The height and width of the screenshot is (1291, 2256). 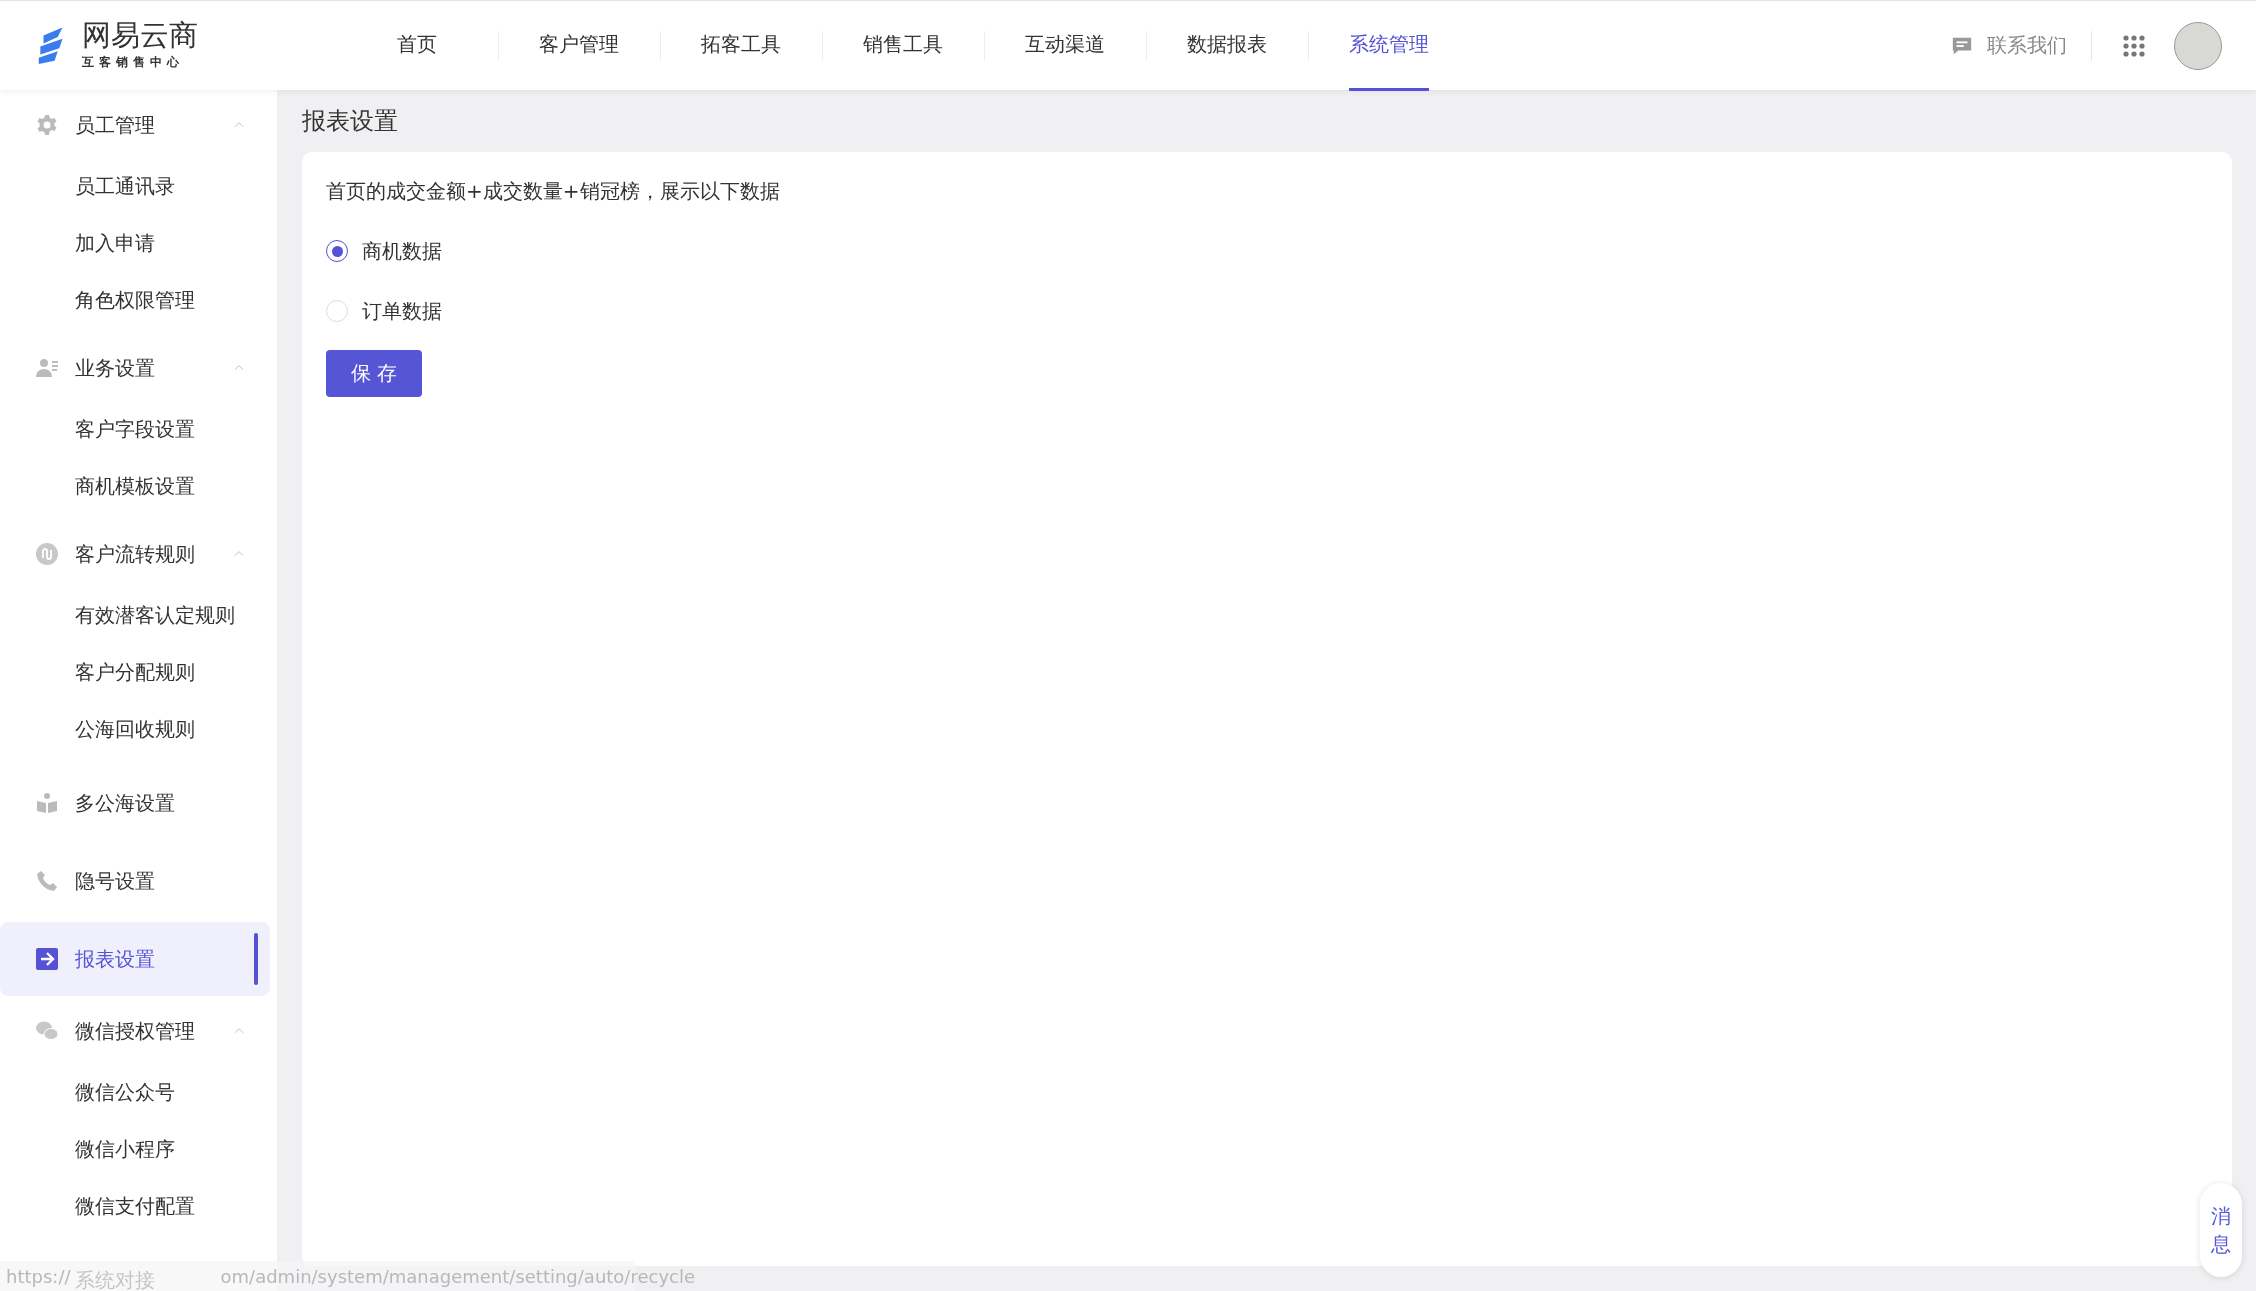 I want to click on description-text: 首页的成交金额+成交数量+销冠榜，展示以下数据, so click(x=553, y=191).